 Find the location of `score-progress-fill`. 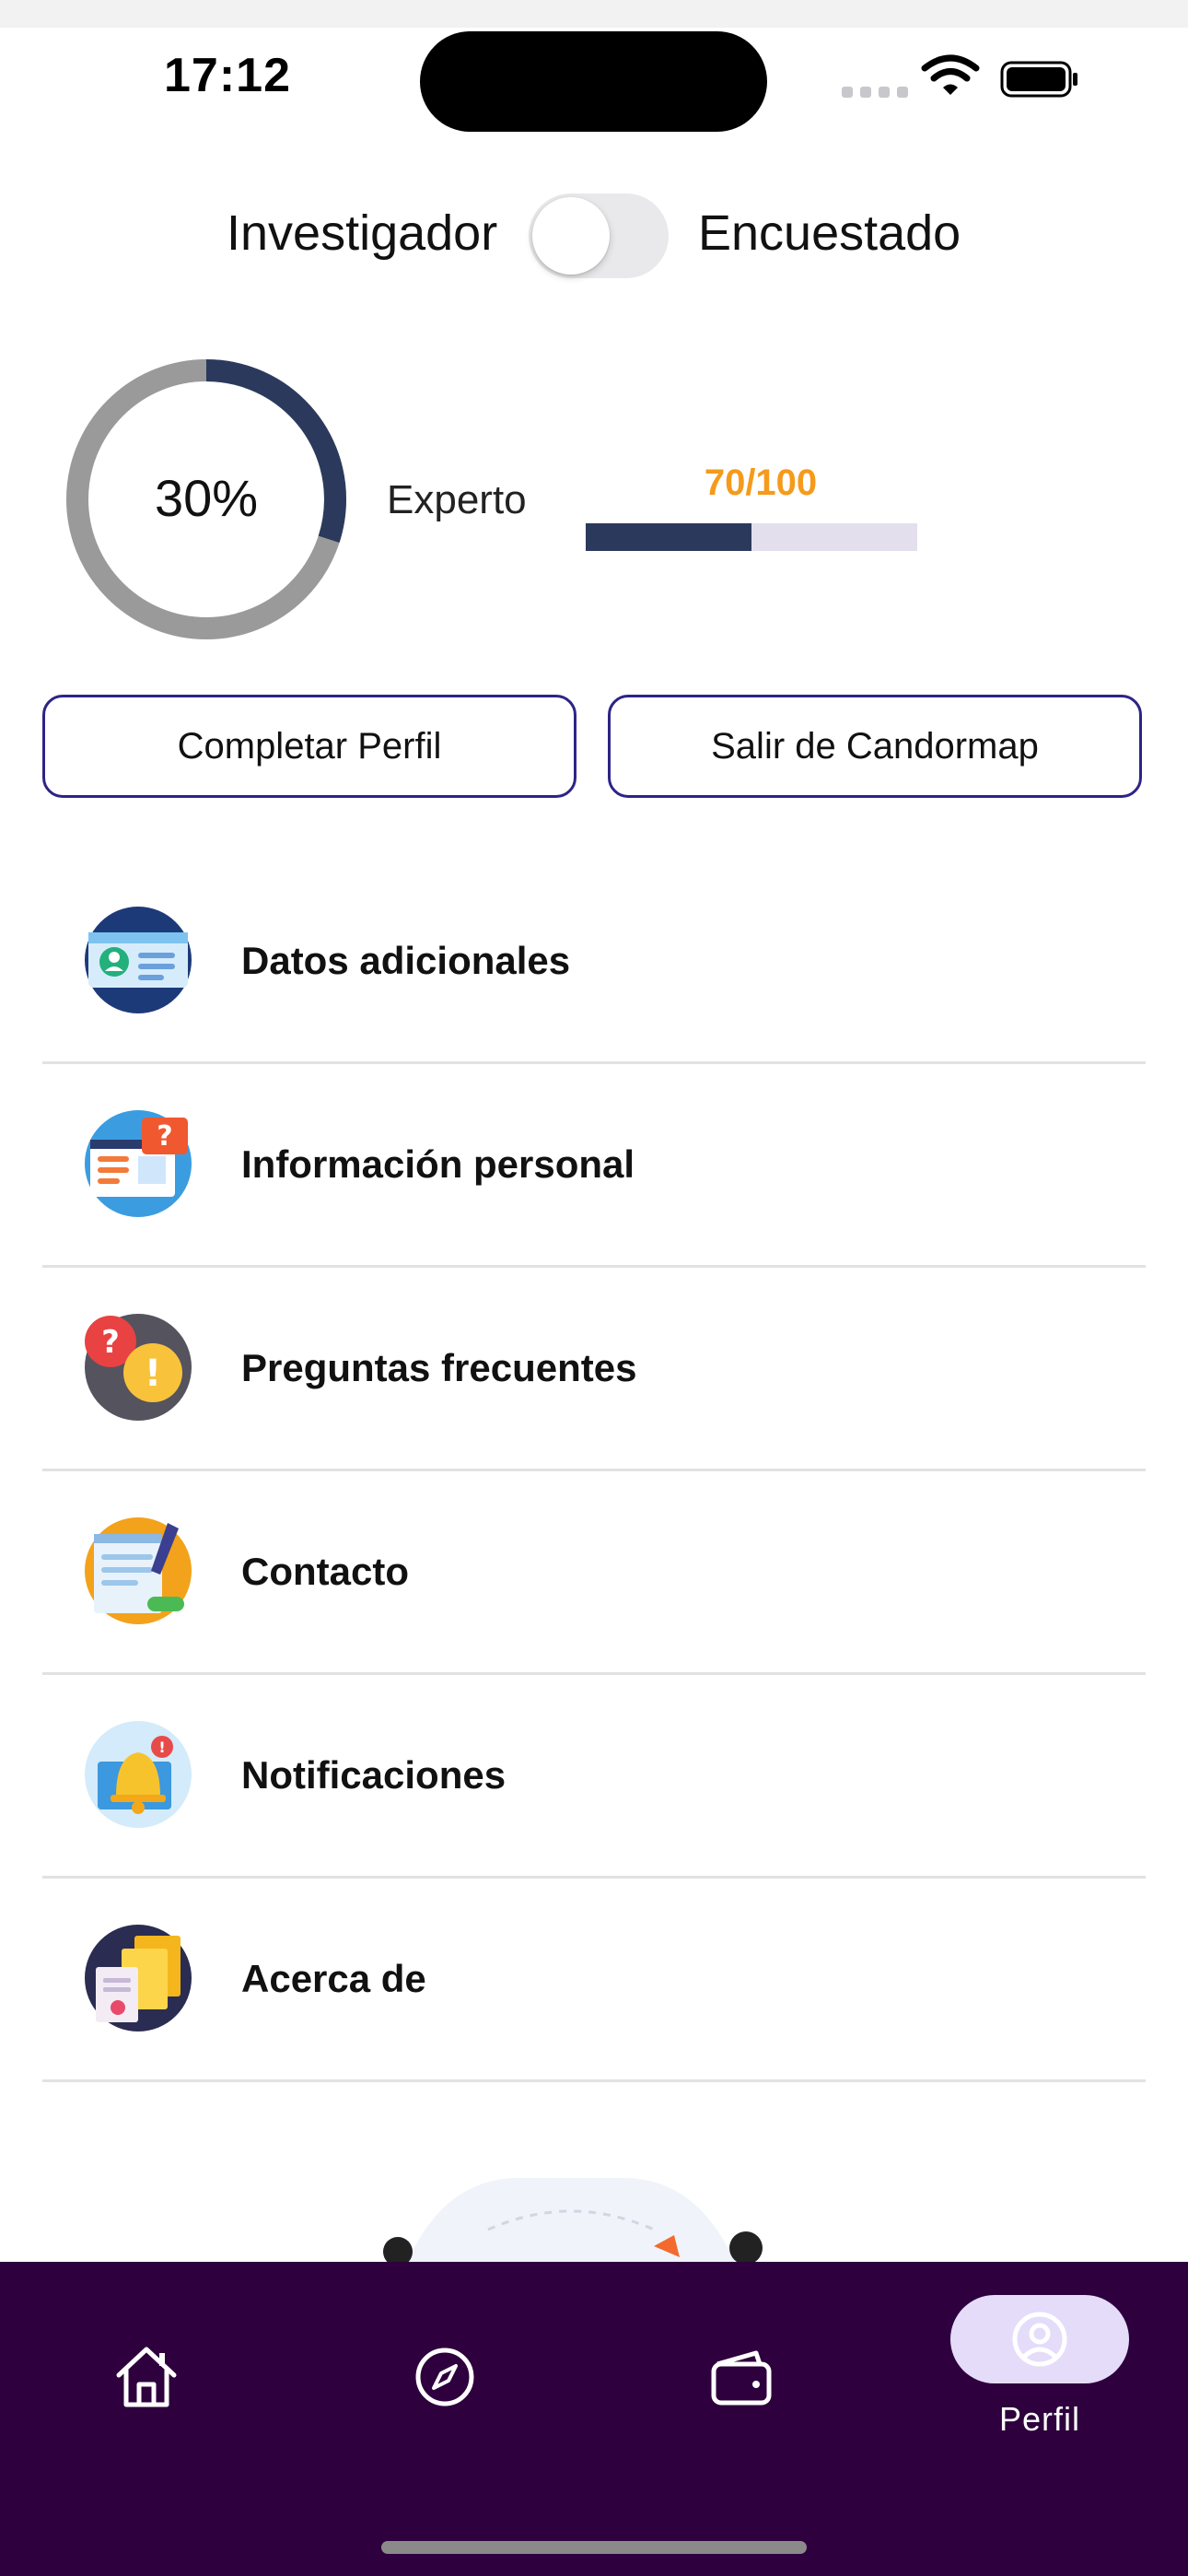

score-progress-fill is located at coordinates (668, 537).